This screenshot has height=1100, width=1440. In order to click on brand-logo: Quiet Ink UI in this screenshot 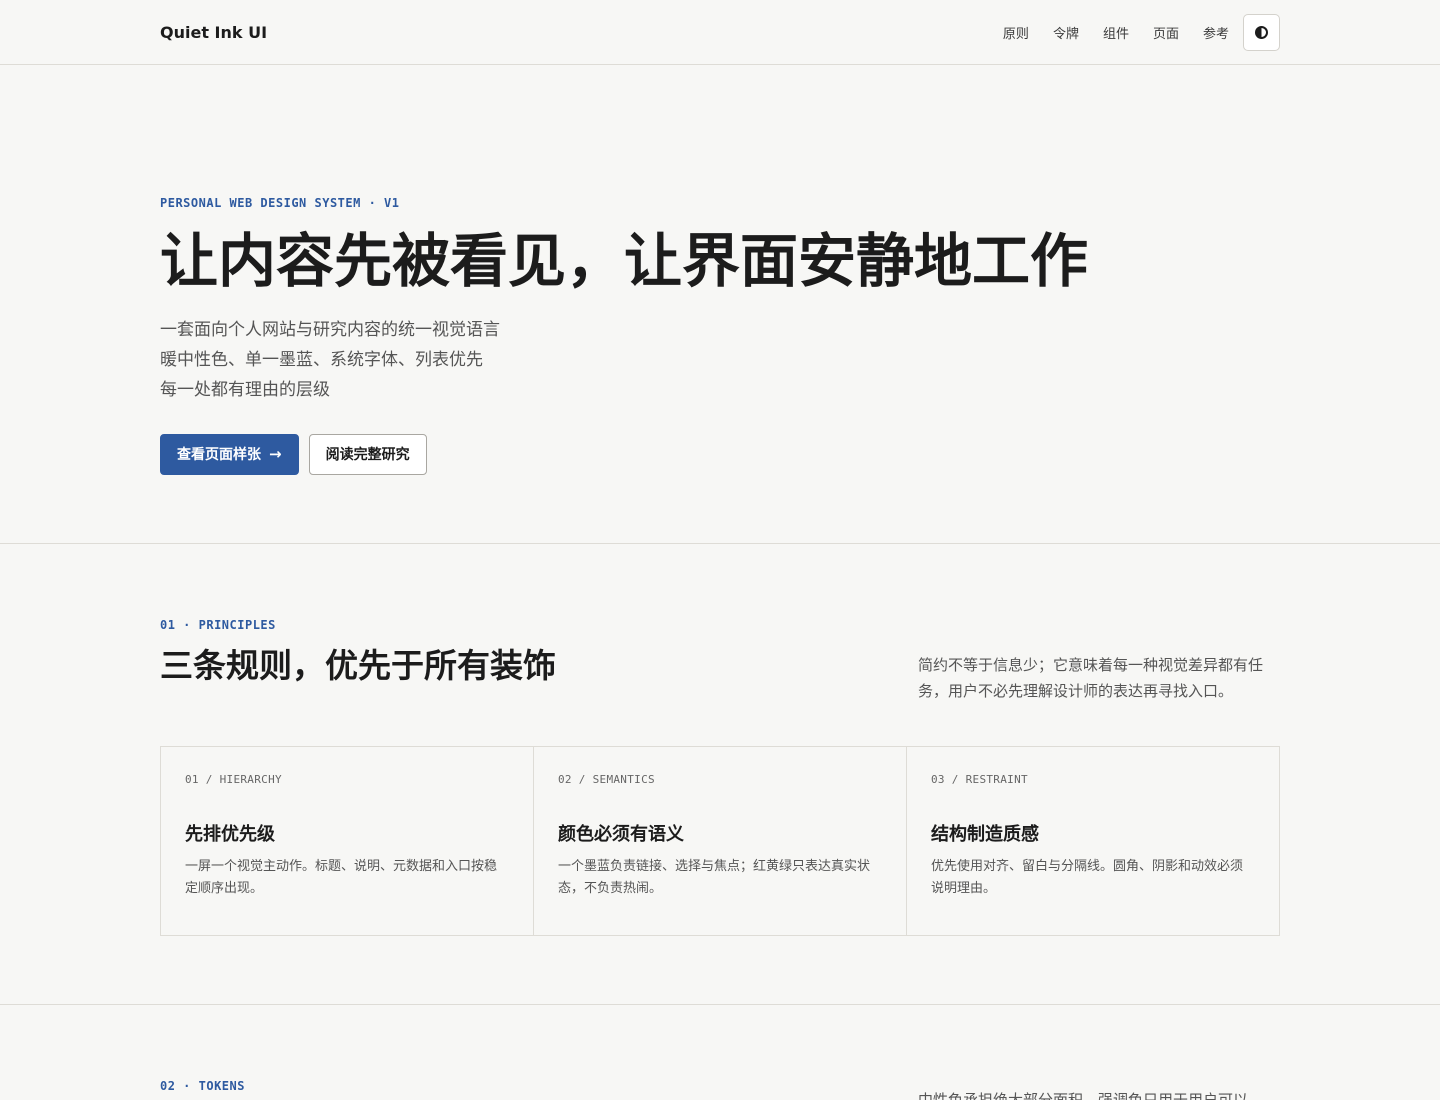, I will do `click(213, 32)`.